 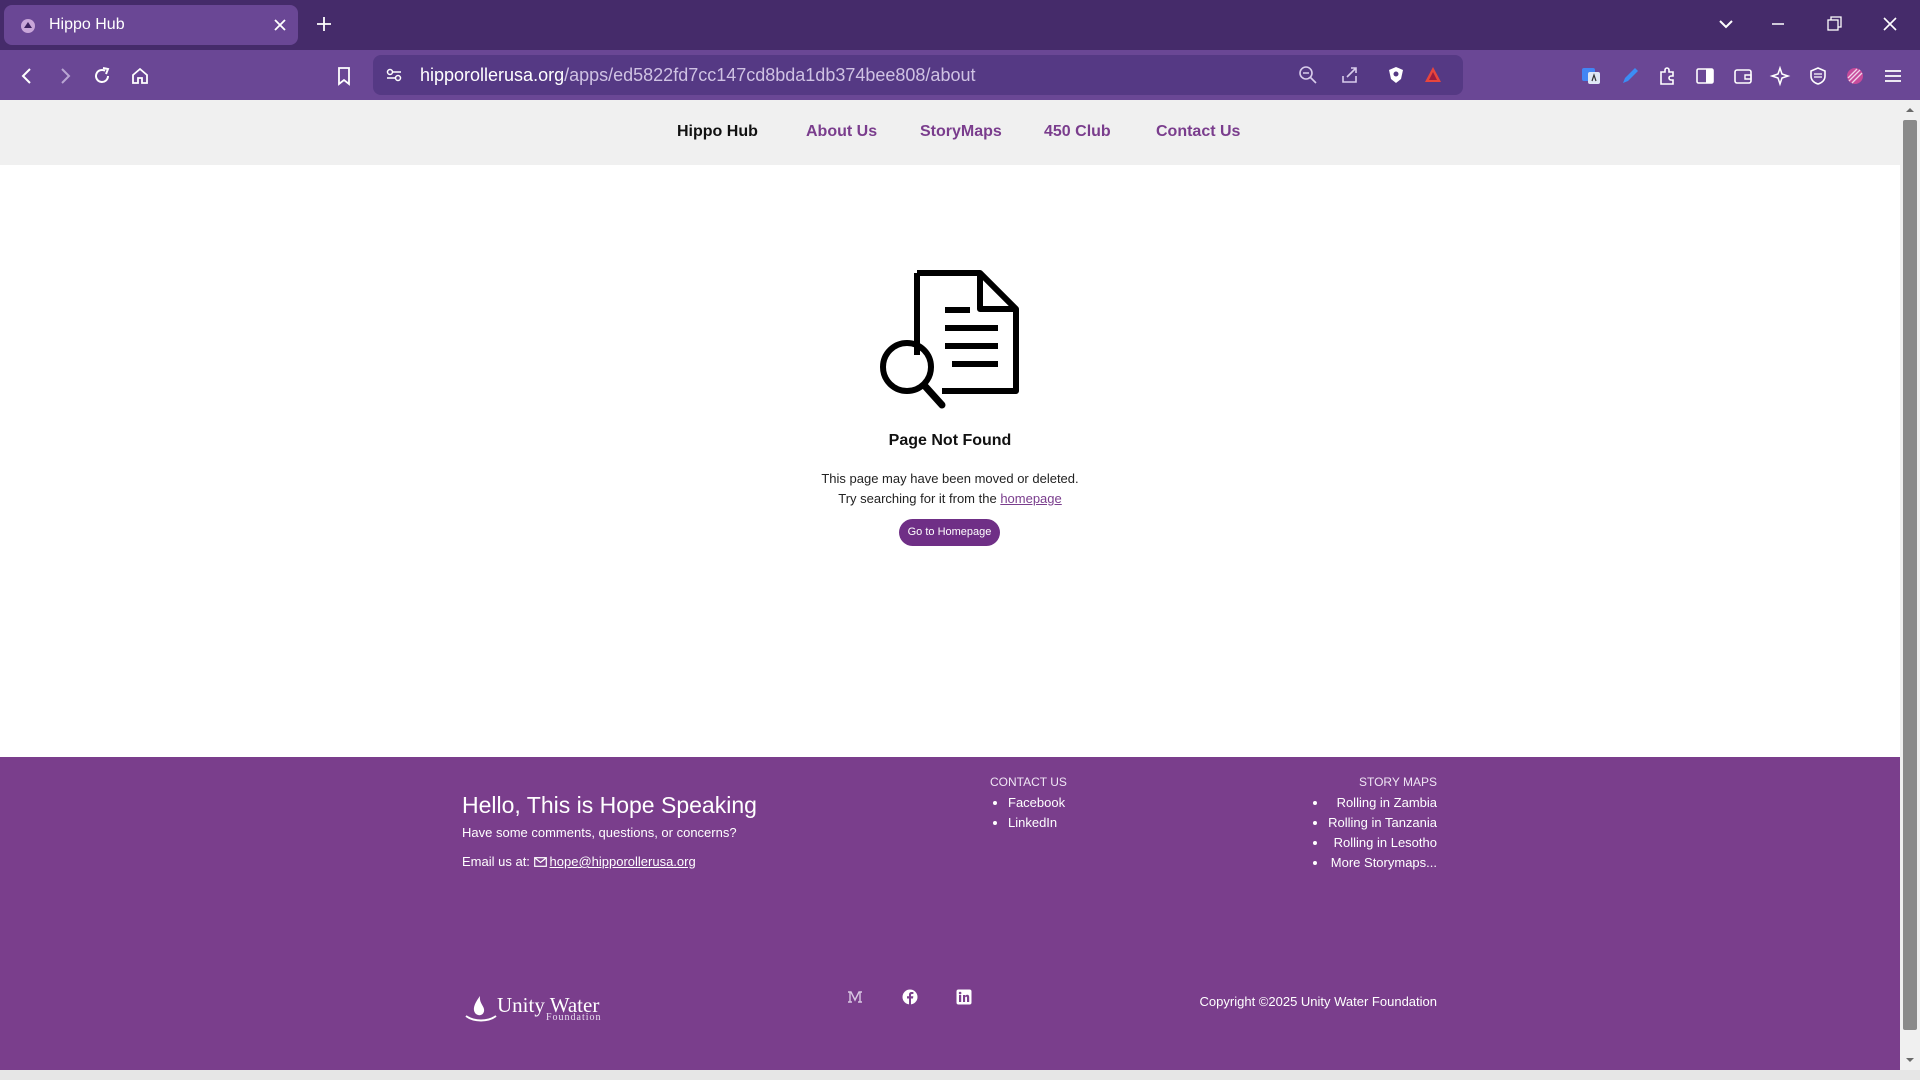 I want to click on home-icon, so click(x=140, y=76).